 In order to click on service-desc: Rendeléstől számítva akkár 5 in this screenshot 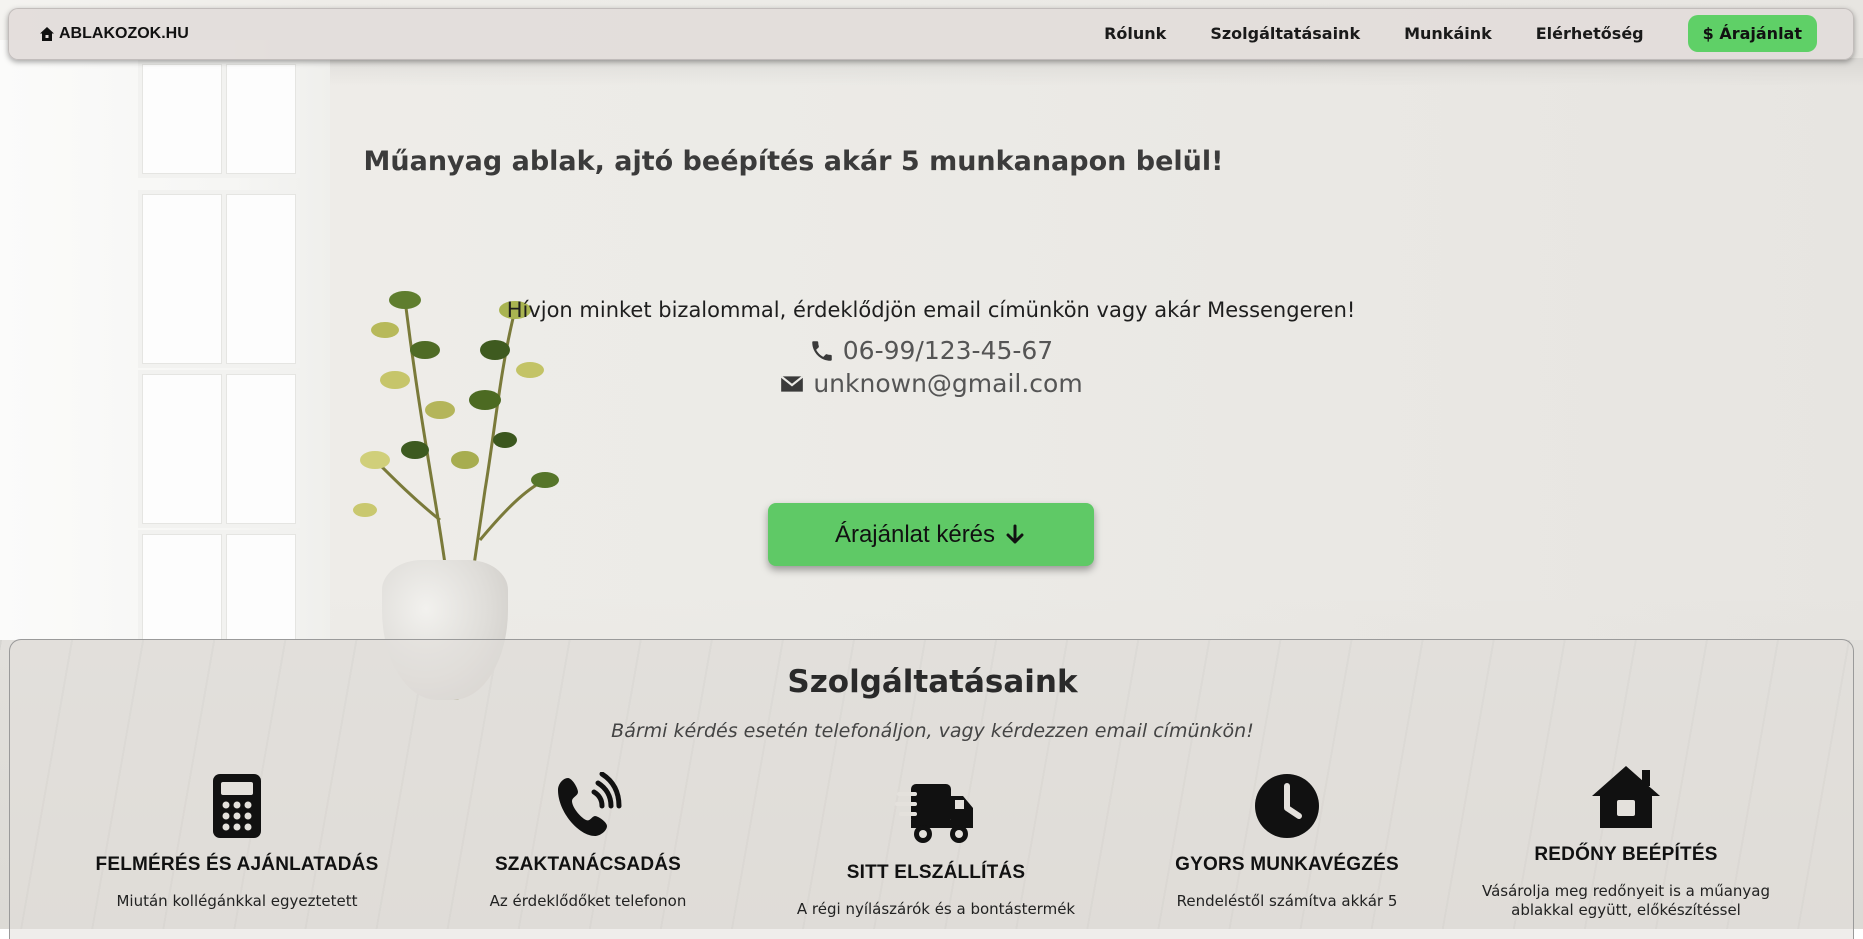, I will do `click(1287, 901)`.